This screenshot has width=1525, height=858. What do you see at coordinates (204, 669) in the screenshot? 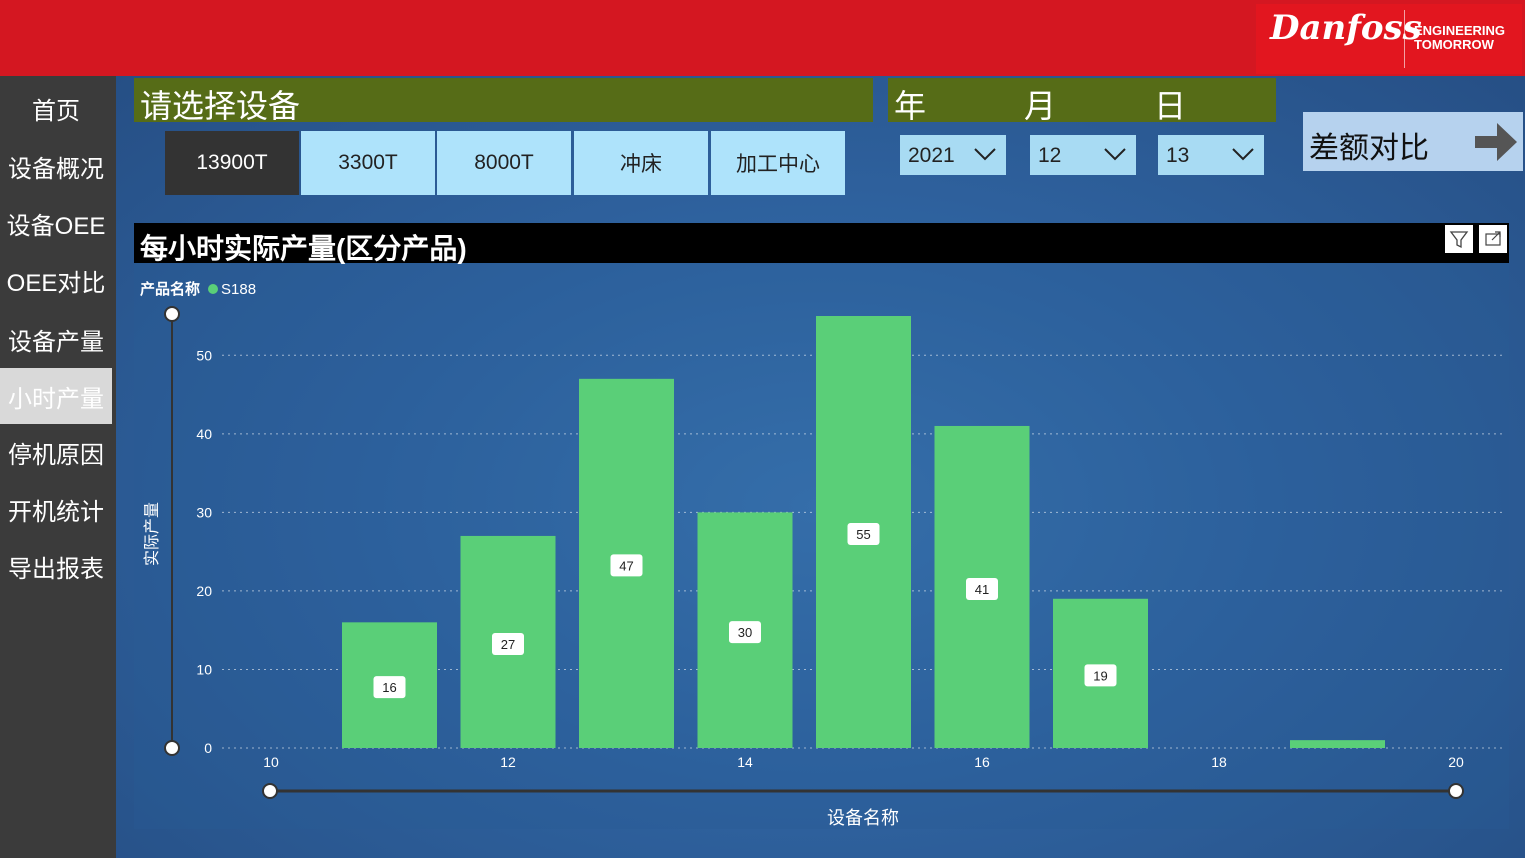
I see `y-tick-label: 10` at bounding box center [204, 669].